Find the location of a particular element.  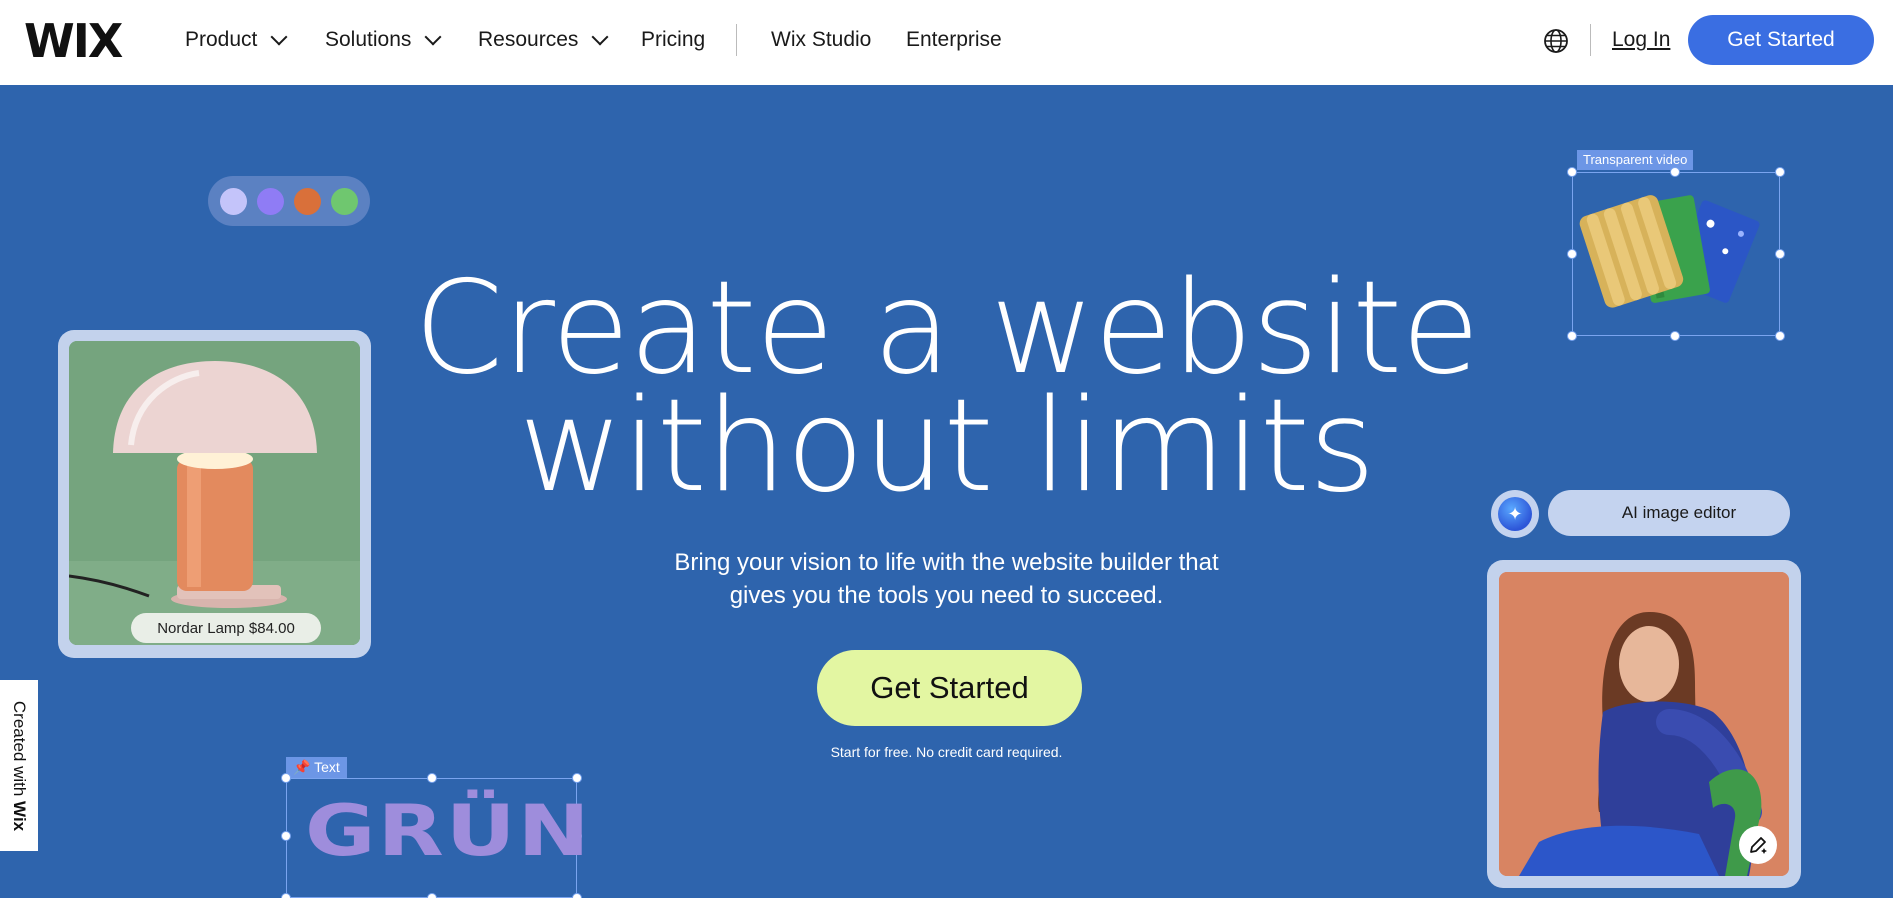

login-link: Log In is located at coordinates (1641, 40).